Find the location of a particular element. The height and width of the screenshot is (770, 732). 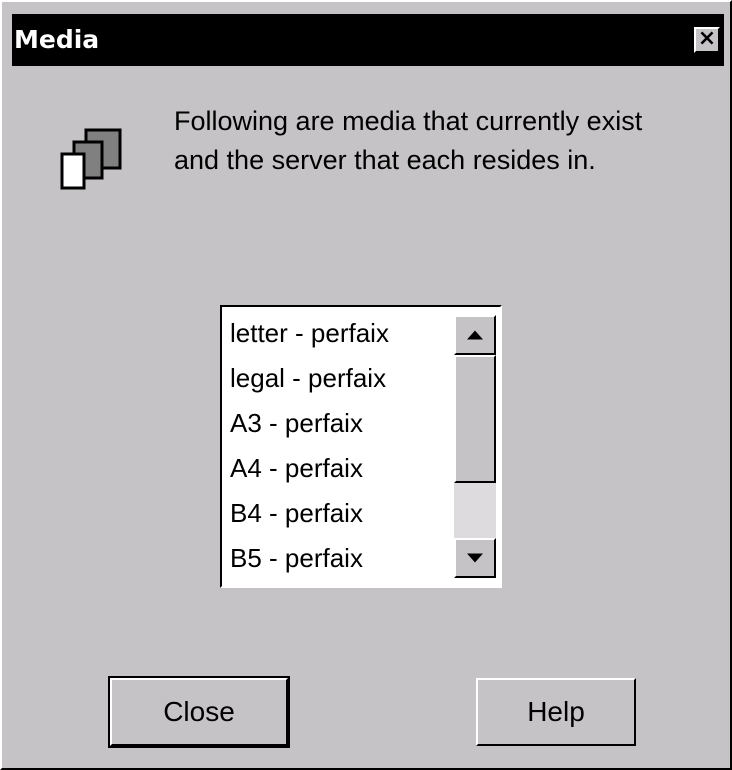

scroll-down-button is located at coordinates (475, 558).